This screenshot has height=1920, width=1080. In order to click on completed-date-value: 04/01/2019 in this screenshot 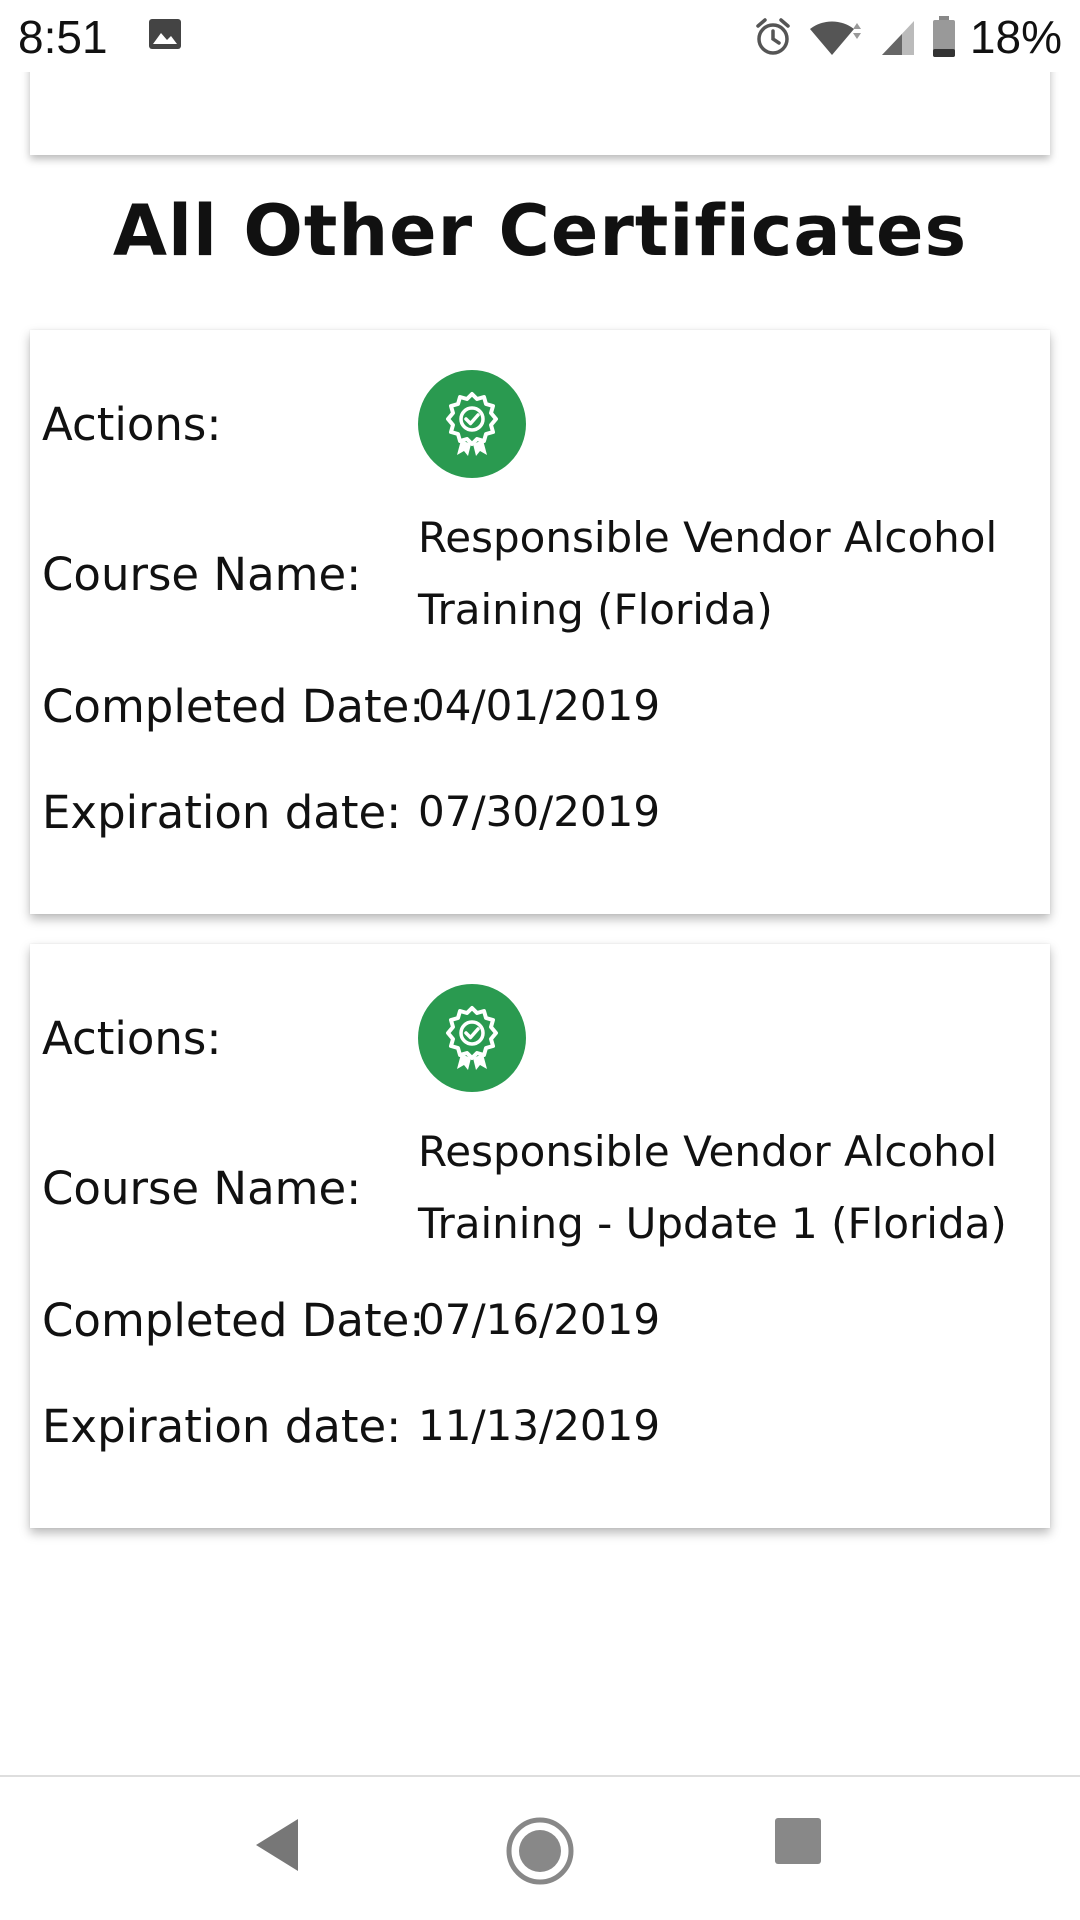, I will do `click(539, 705)`.